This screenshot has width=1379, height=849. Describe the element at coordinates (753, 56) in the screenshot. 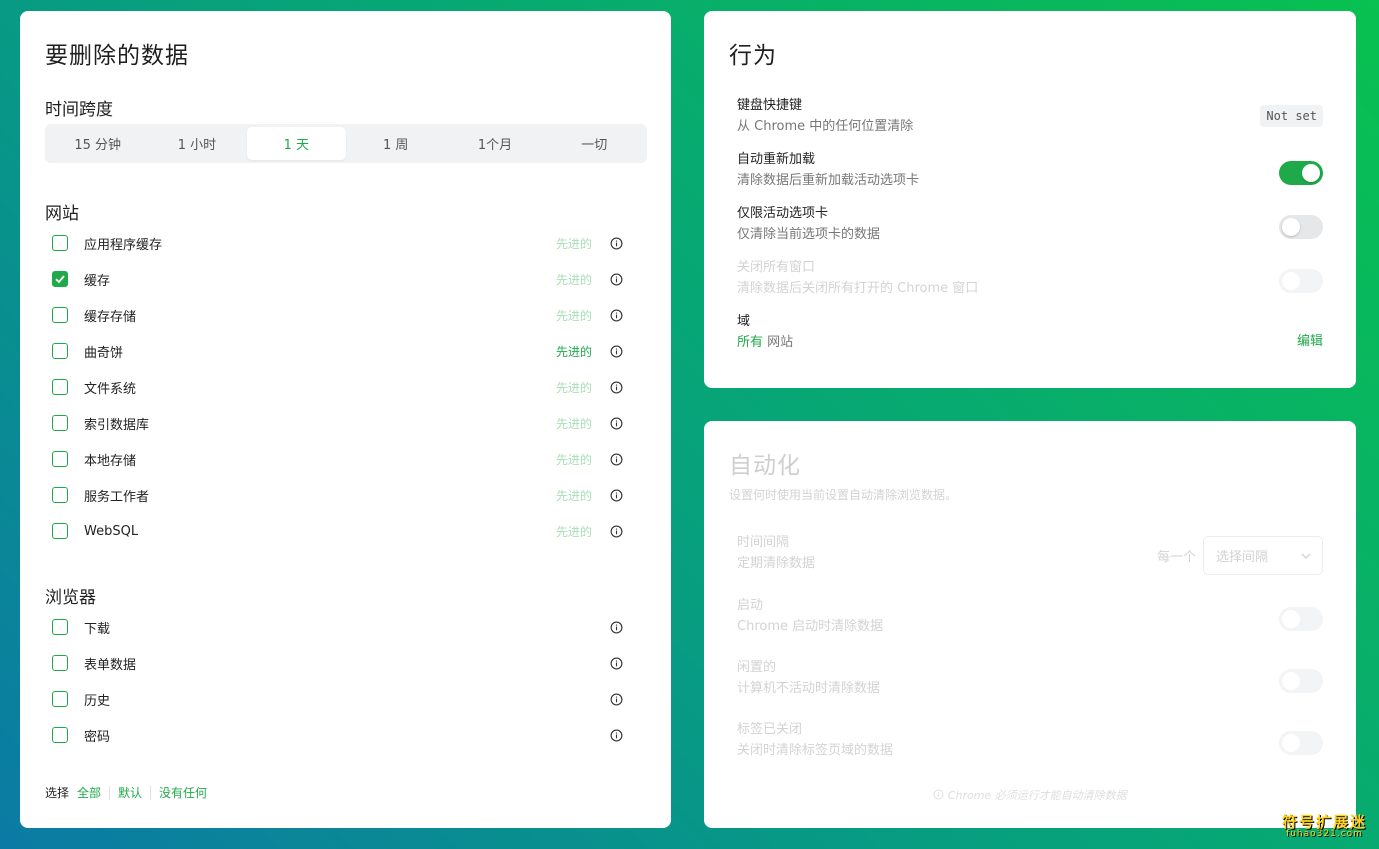

I see `behavior-panel-title: 行为` at that location.